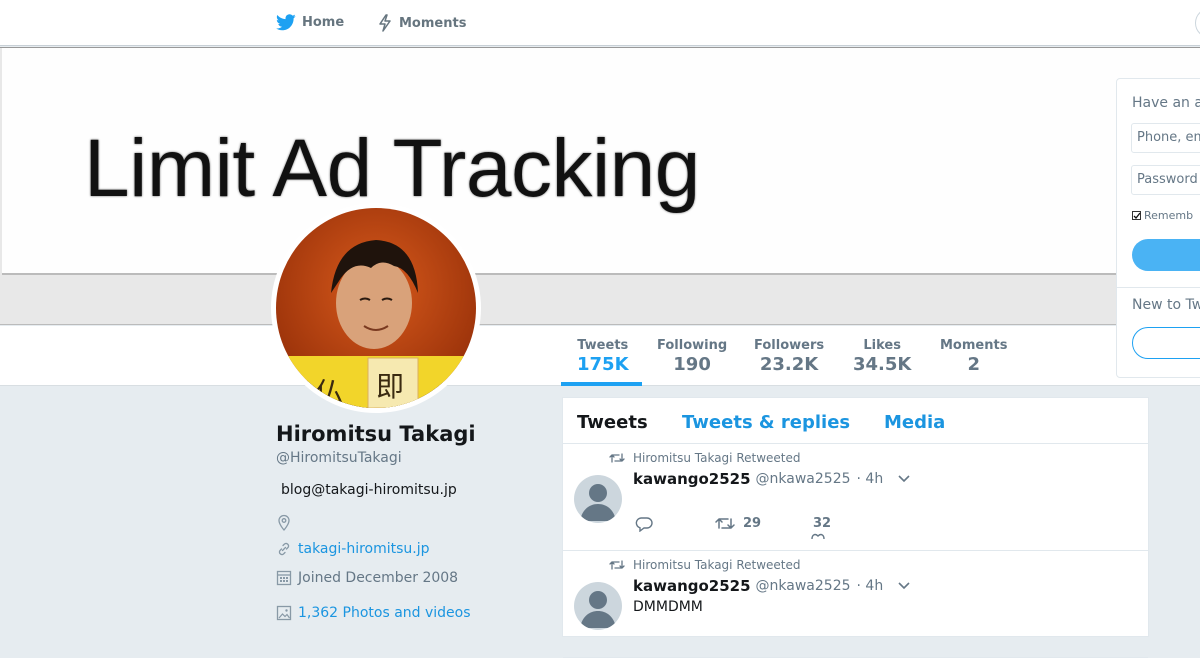 The height and width of the screenshot is (658, 1200). I want to click on stat-likes-label: Likes, so click(882, 345).